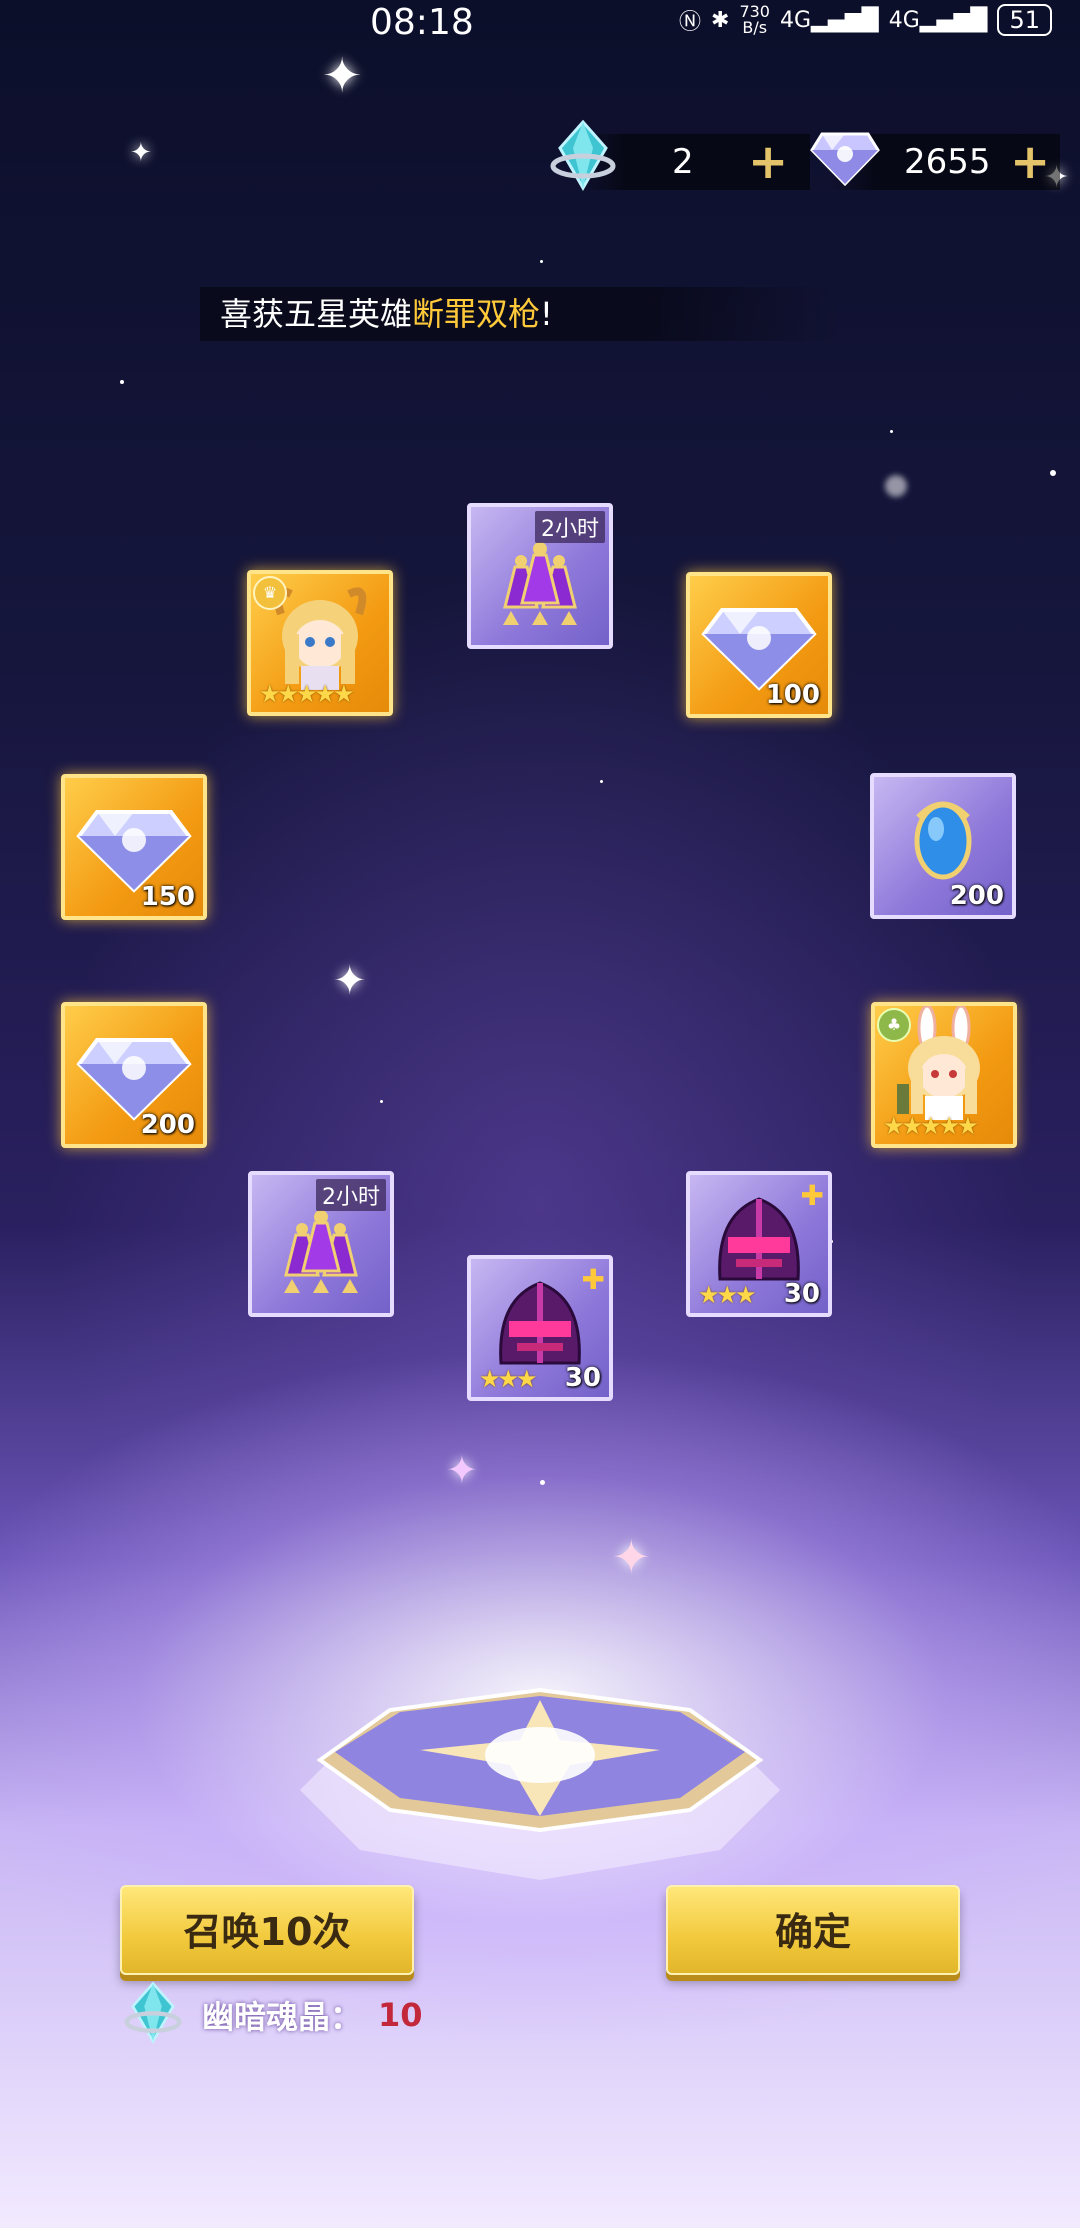  Describe the element at coordinates (813, 1930) in the screenshot. I see `confirm-button: 确定` at that location.